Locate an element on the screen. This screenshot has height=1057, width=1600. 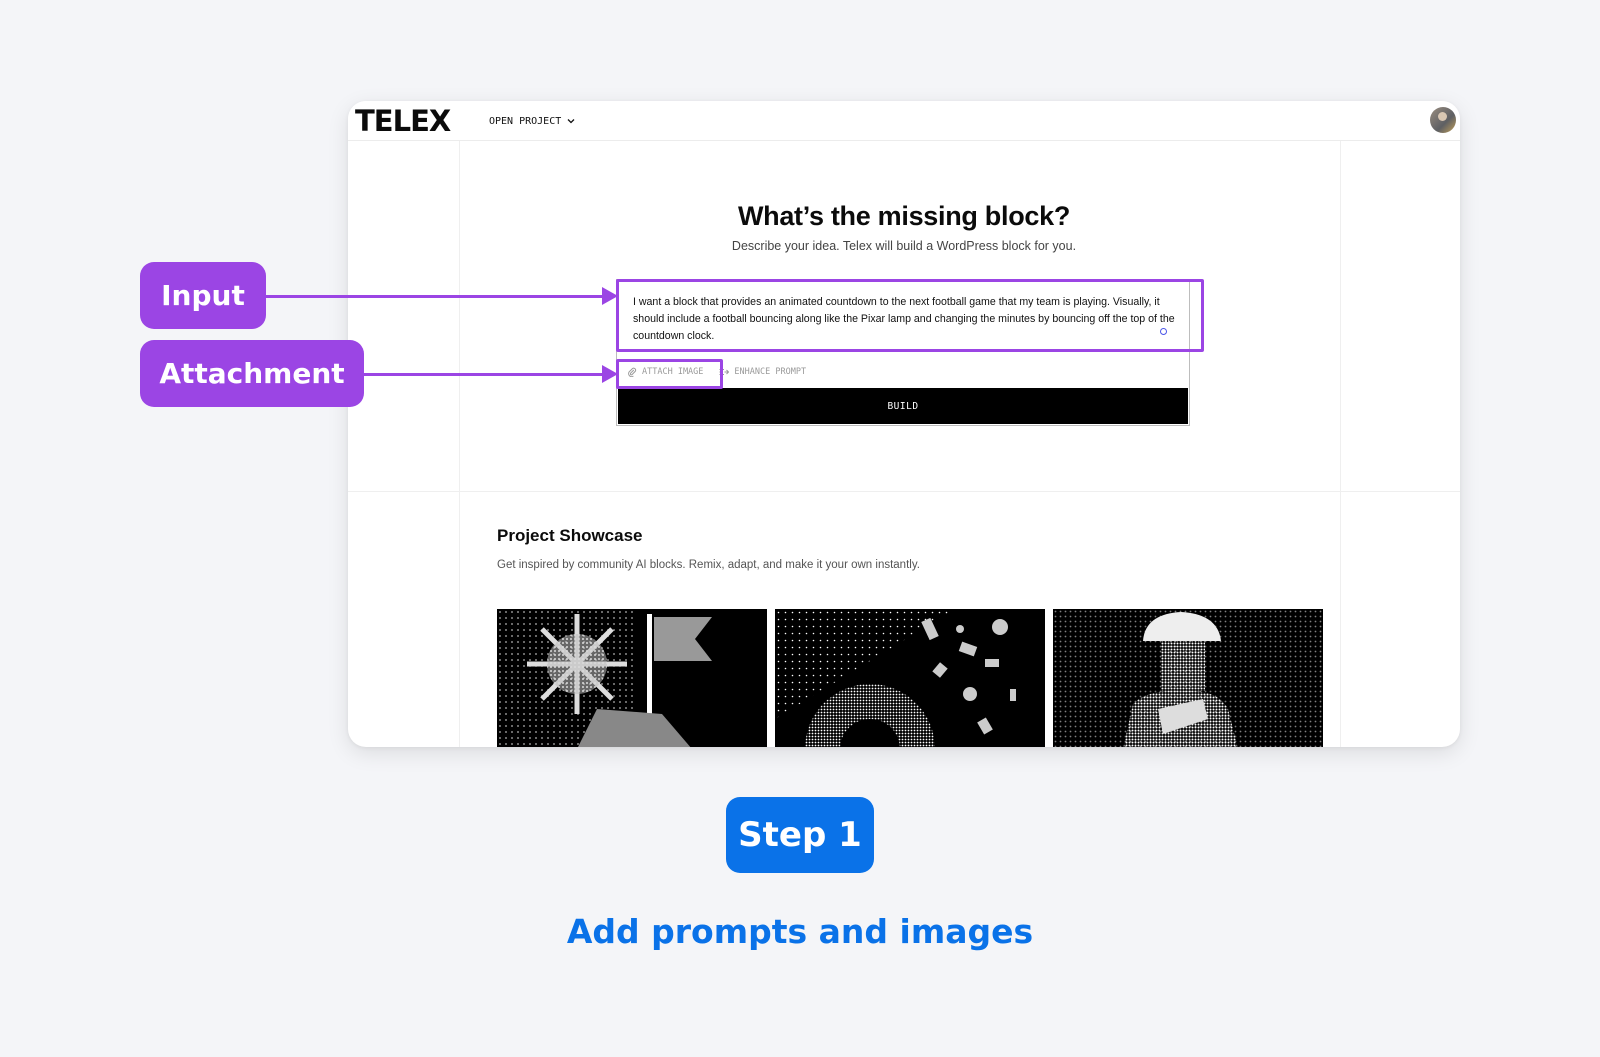
step-caption: Add prompts and images is located at coordinates (800, 931).